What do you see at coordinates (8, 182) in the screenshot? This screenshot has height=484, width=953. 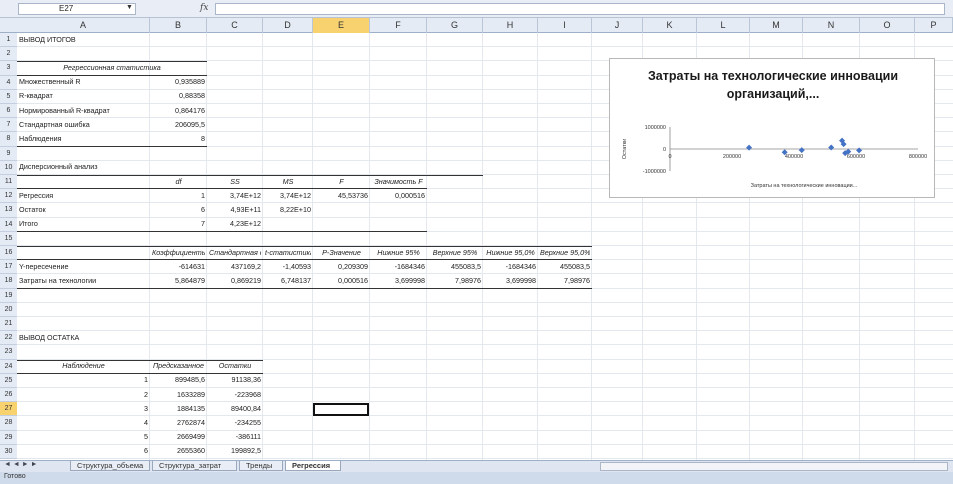 I see `row-header-11: 11` at bounding box center [8, 182].